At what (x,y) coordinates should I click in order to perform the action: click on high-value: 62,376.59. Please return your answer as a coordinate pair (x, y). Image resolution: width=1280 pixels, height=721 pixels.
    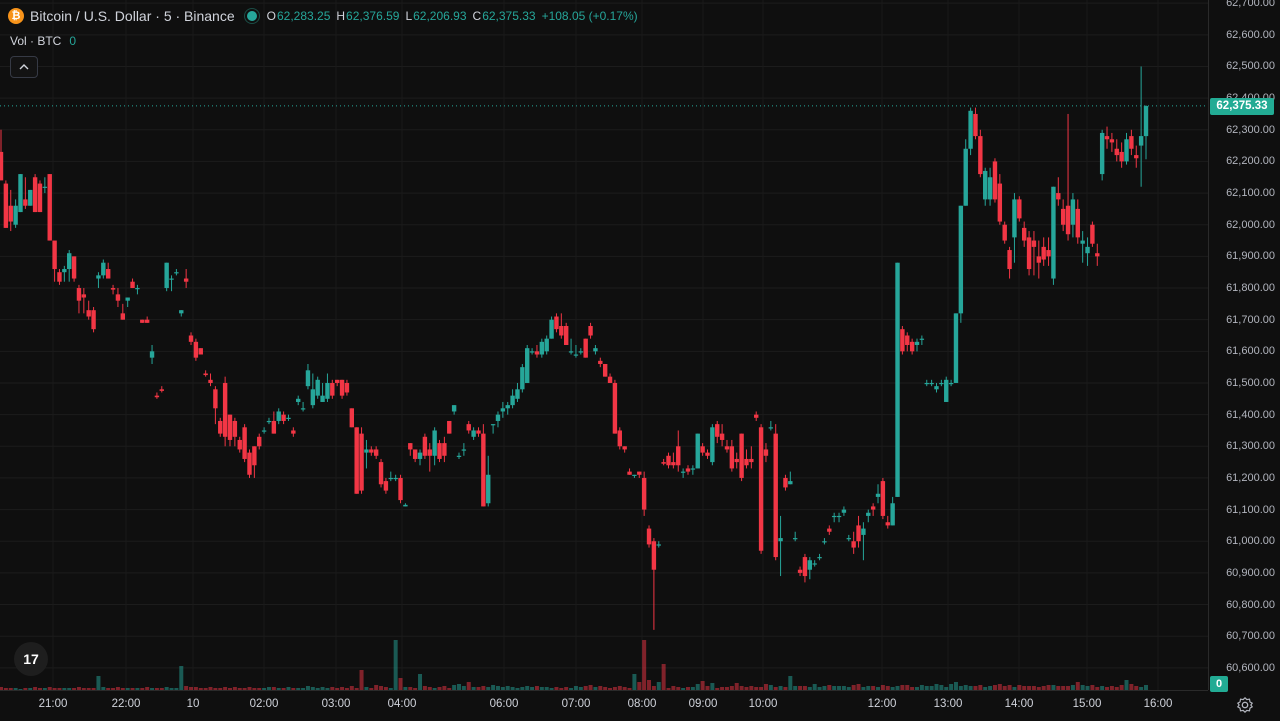
    Looking at the image, I should click on (373, 16).